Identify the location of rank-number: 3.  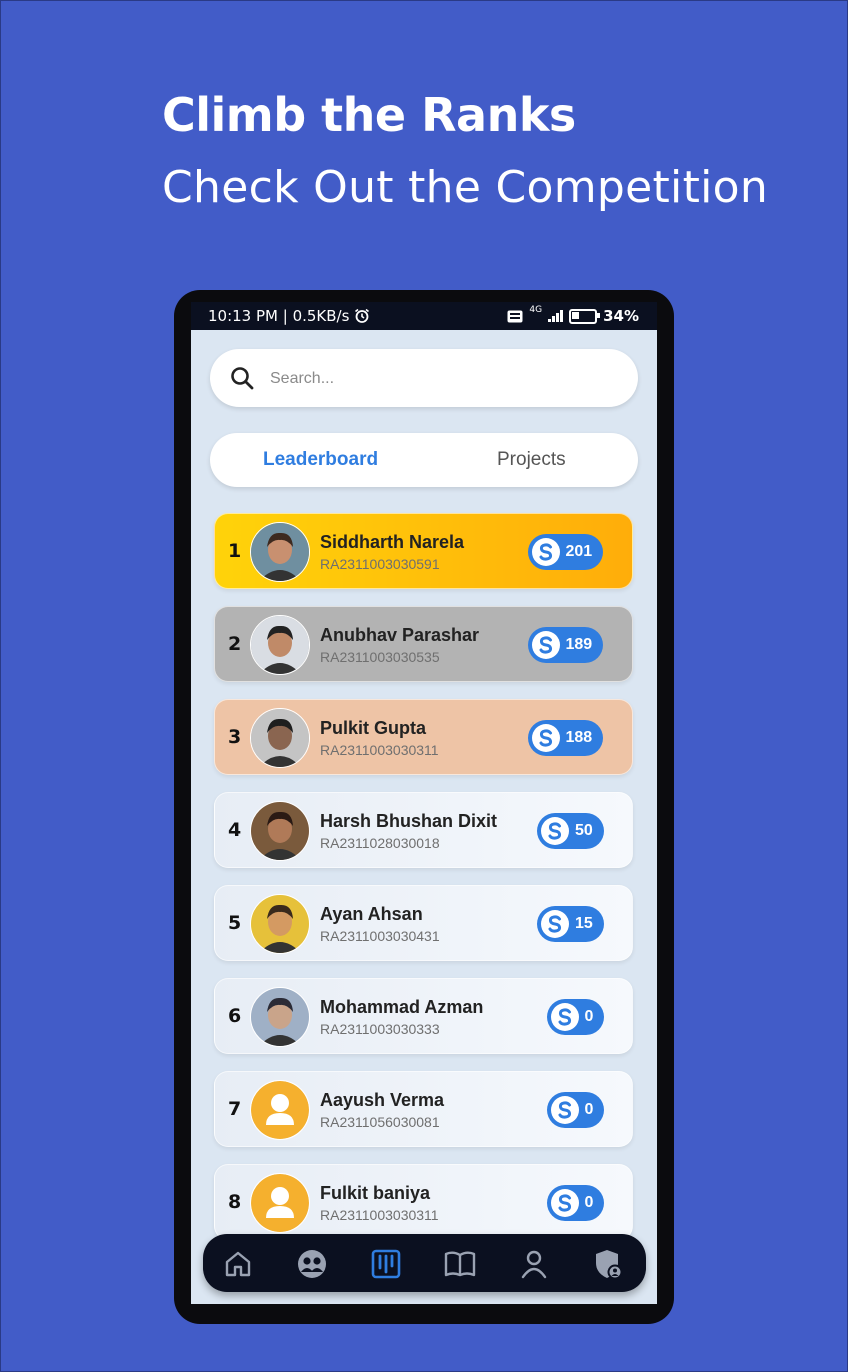
(235, 737).